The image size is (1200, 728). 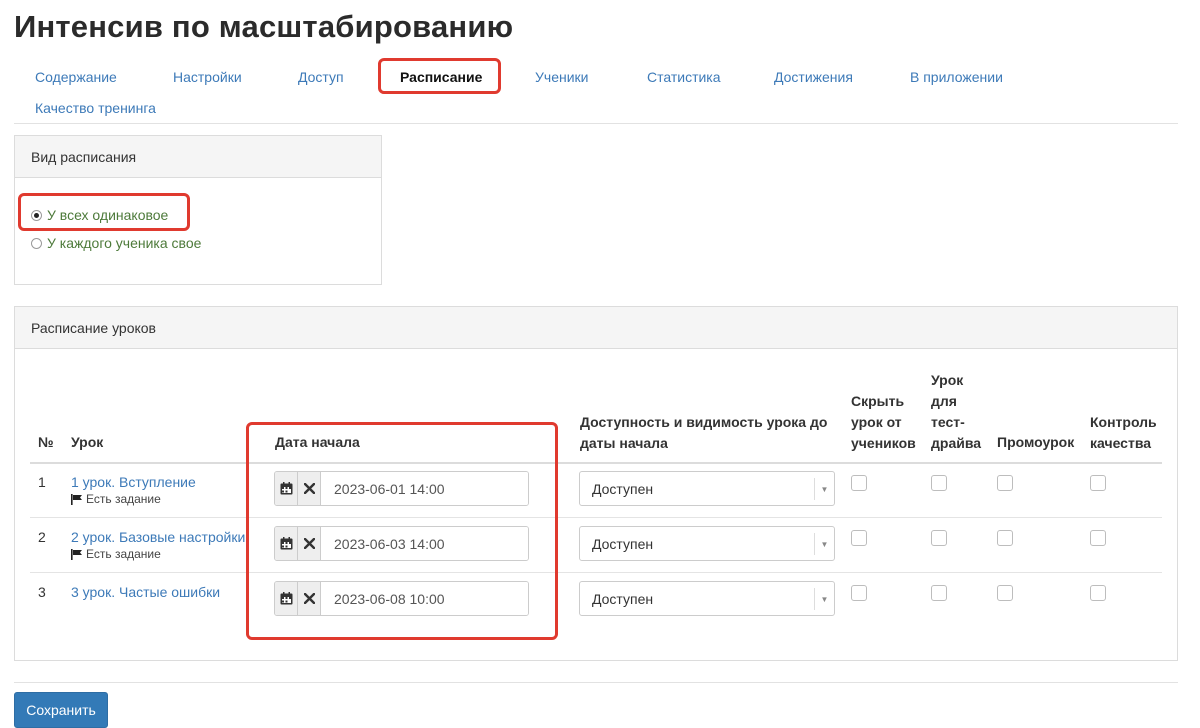 I want to click on col-header-start-date: Дата начала, so click(x=317, y=442).